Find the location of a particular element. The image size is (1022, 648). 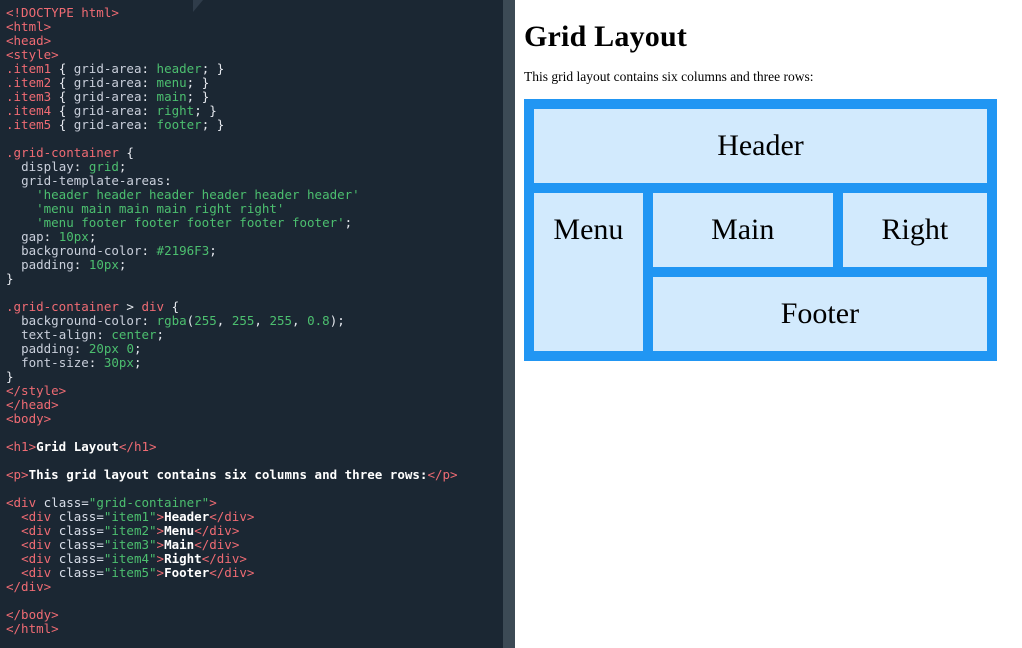

page-title: Grid Layout is located at coordinates (606, 36).